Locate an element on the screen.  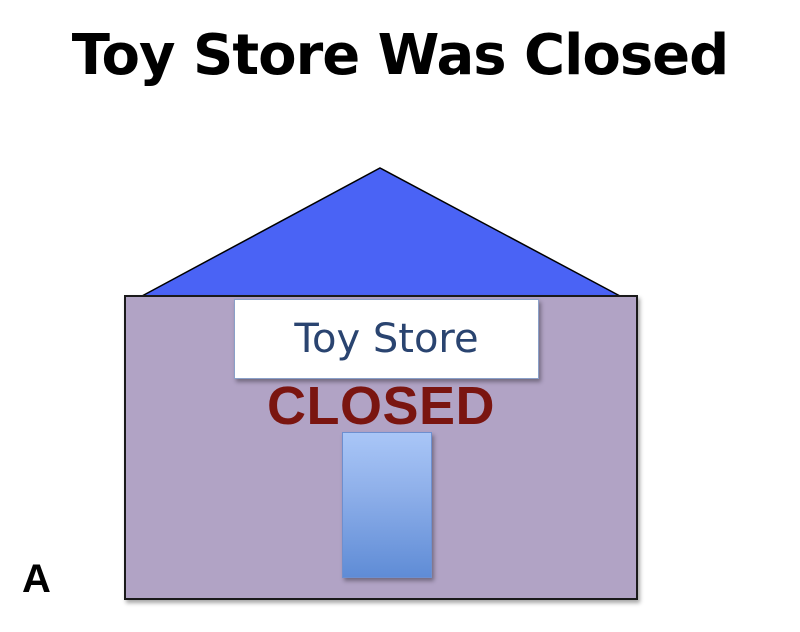
store-sign: Toy Store is located at coordinates (386, 339).